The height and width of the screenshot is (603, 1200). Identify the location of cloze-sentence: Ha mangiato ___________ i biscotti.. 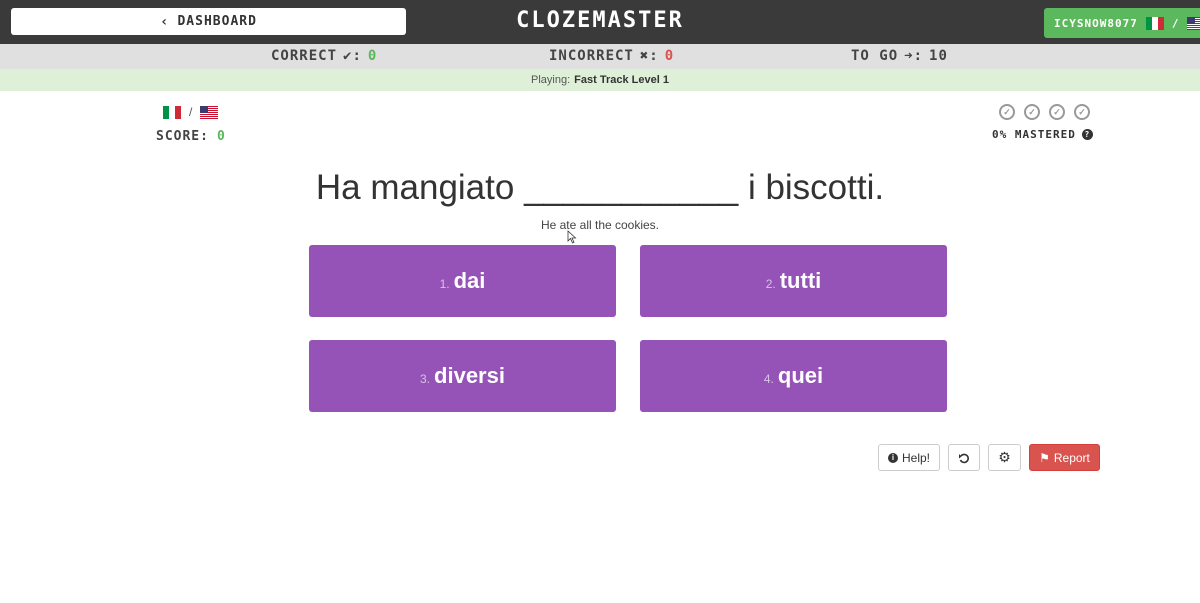
(600, 188).